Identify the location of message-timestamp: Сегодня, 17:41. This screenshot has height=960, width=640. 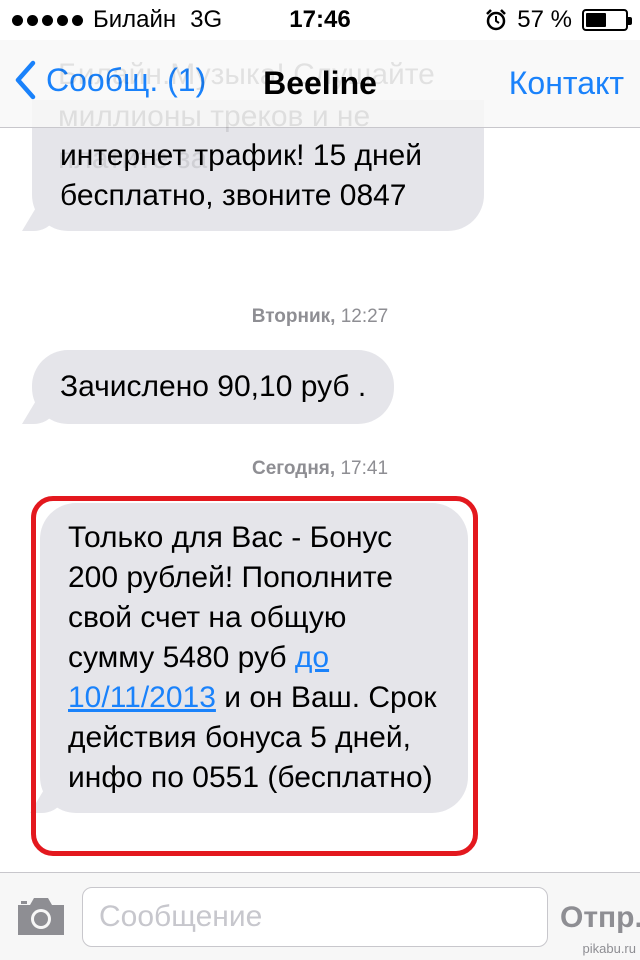
(320, 469).